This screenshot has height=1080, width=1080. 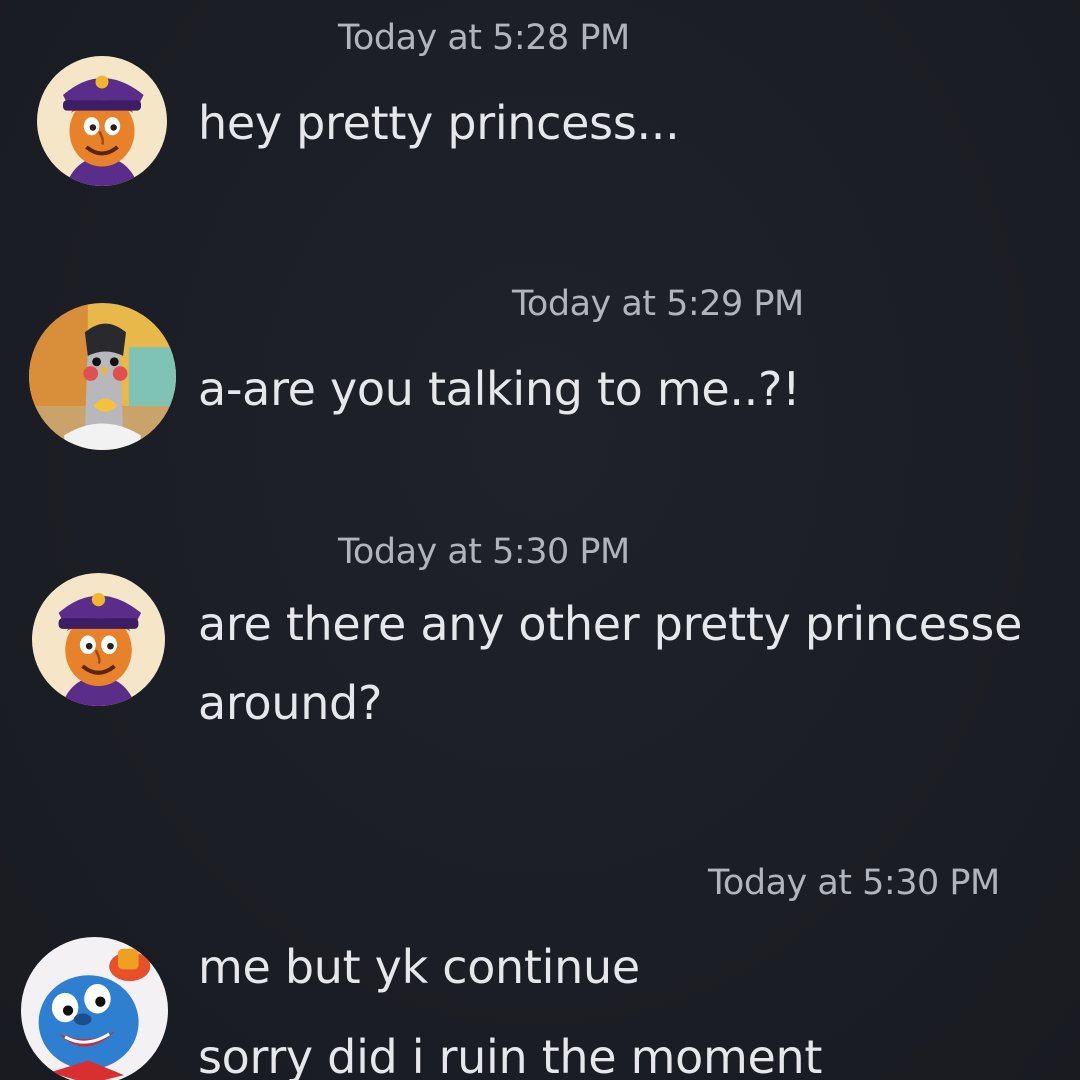 I want to click on message-text: sorry did i ruin the moment, so click(x=510, y=1055).